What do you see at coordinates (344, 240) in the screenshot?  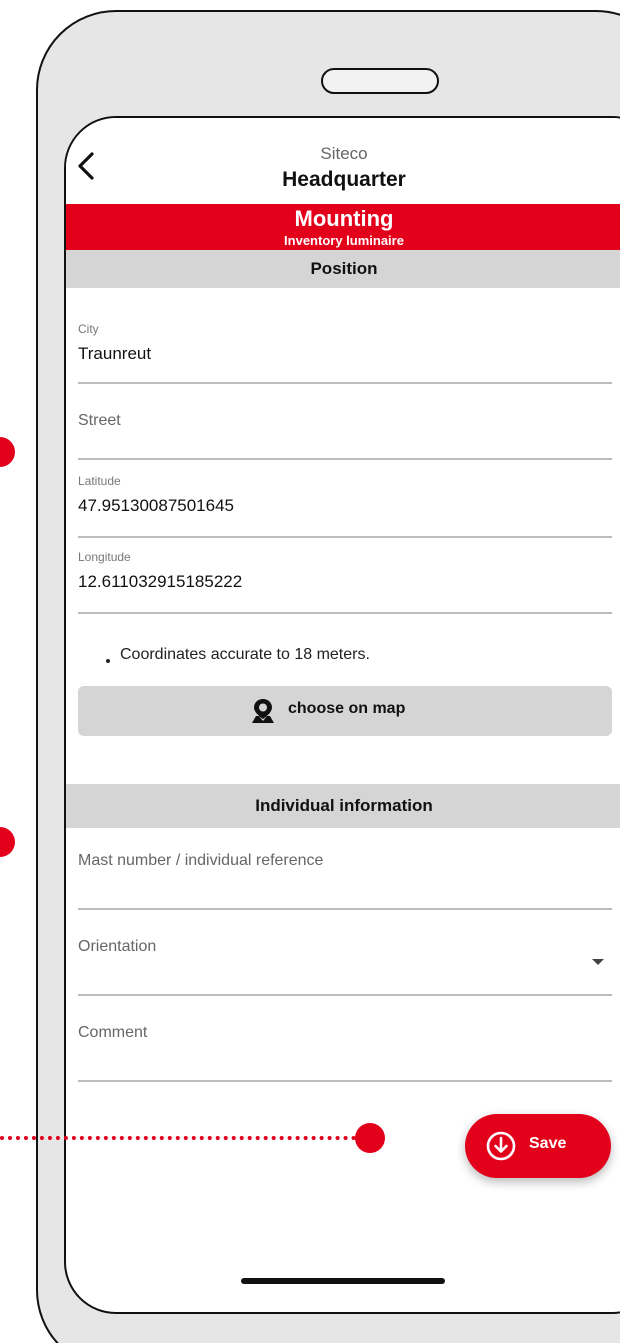 I see `banner-subtitle: Inventory luminaire` at bounding box center [344, 240].